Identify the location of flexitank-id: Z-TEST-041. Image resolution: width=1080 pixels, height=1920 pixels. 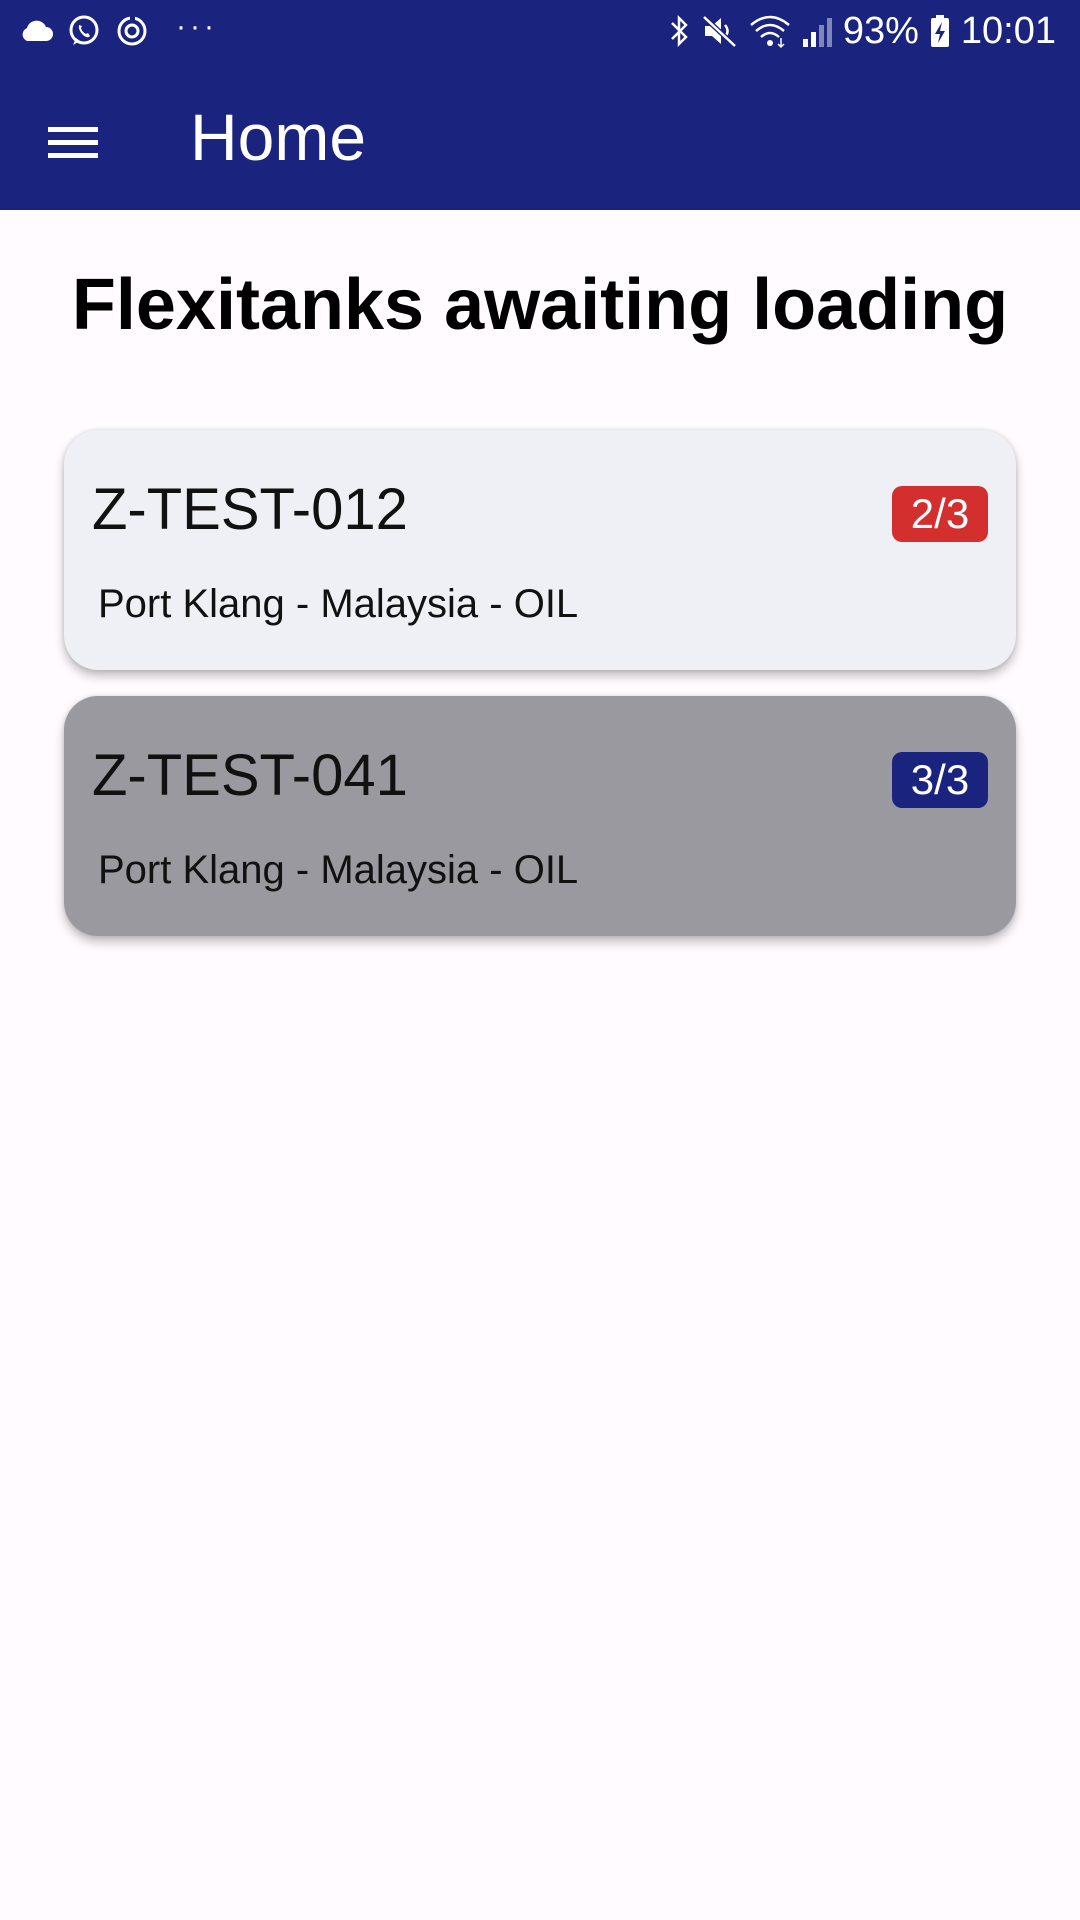
(250, 775).